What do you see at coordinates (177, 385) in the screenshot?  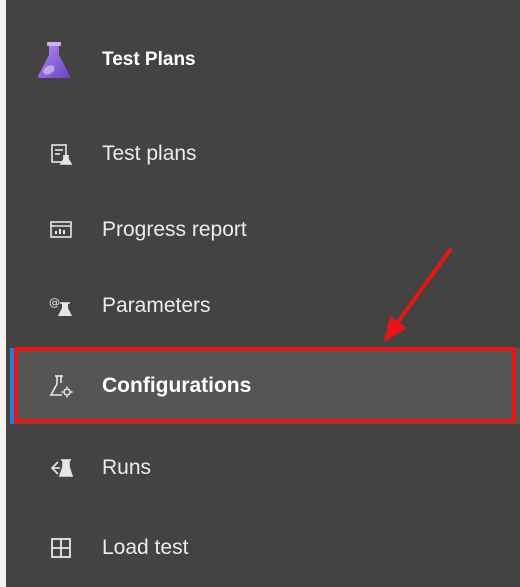 I see `nav-item-label: Configurations` at bounding box center [177, 385].